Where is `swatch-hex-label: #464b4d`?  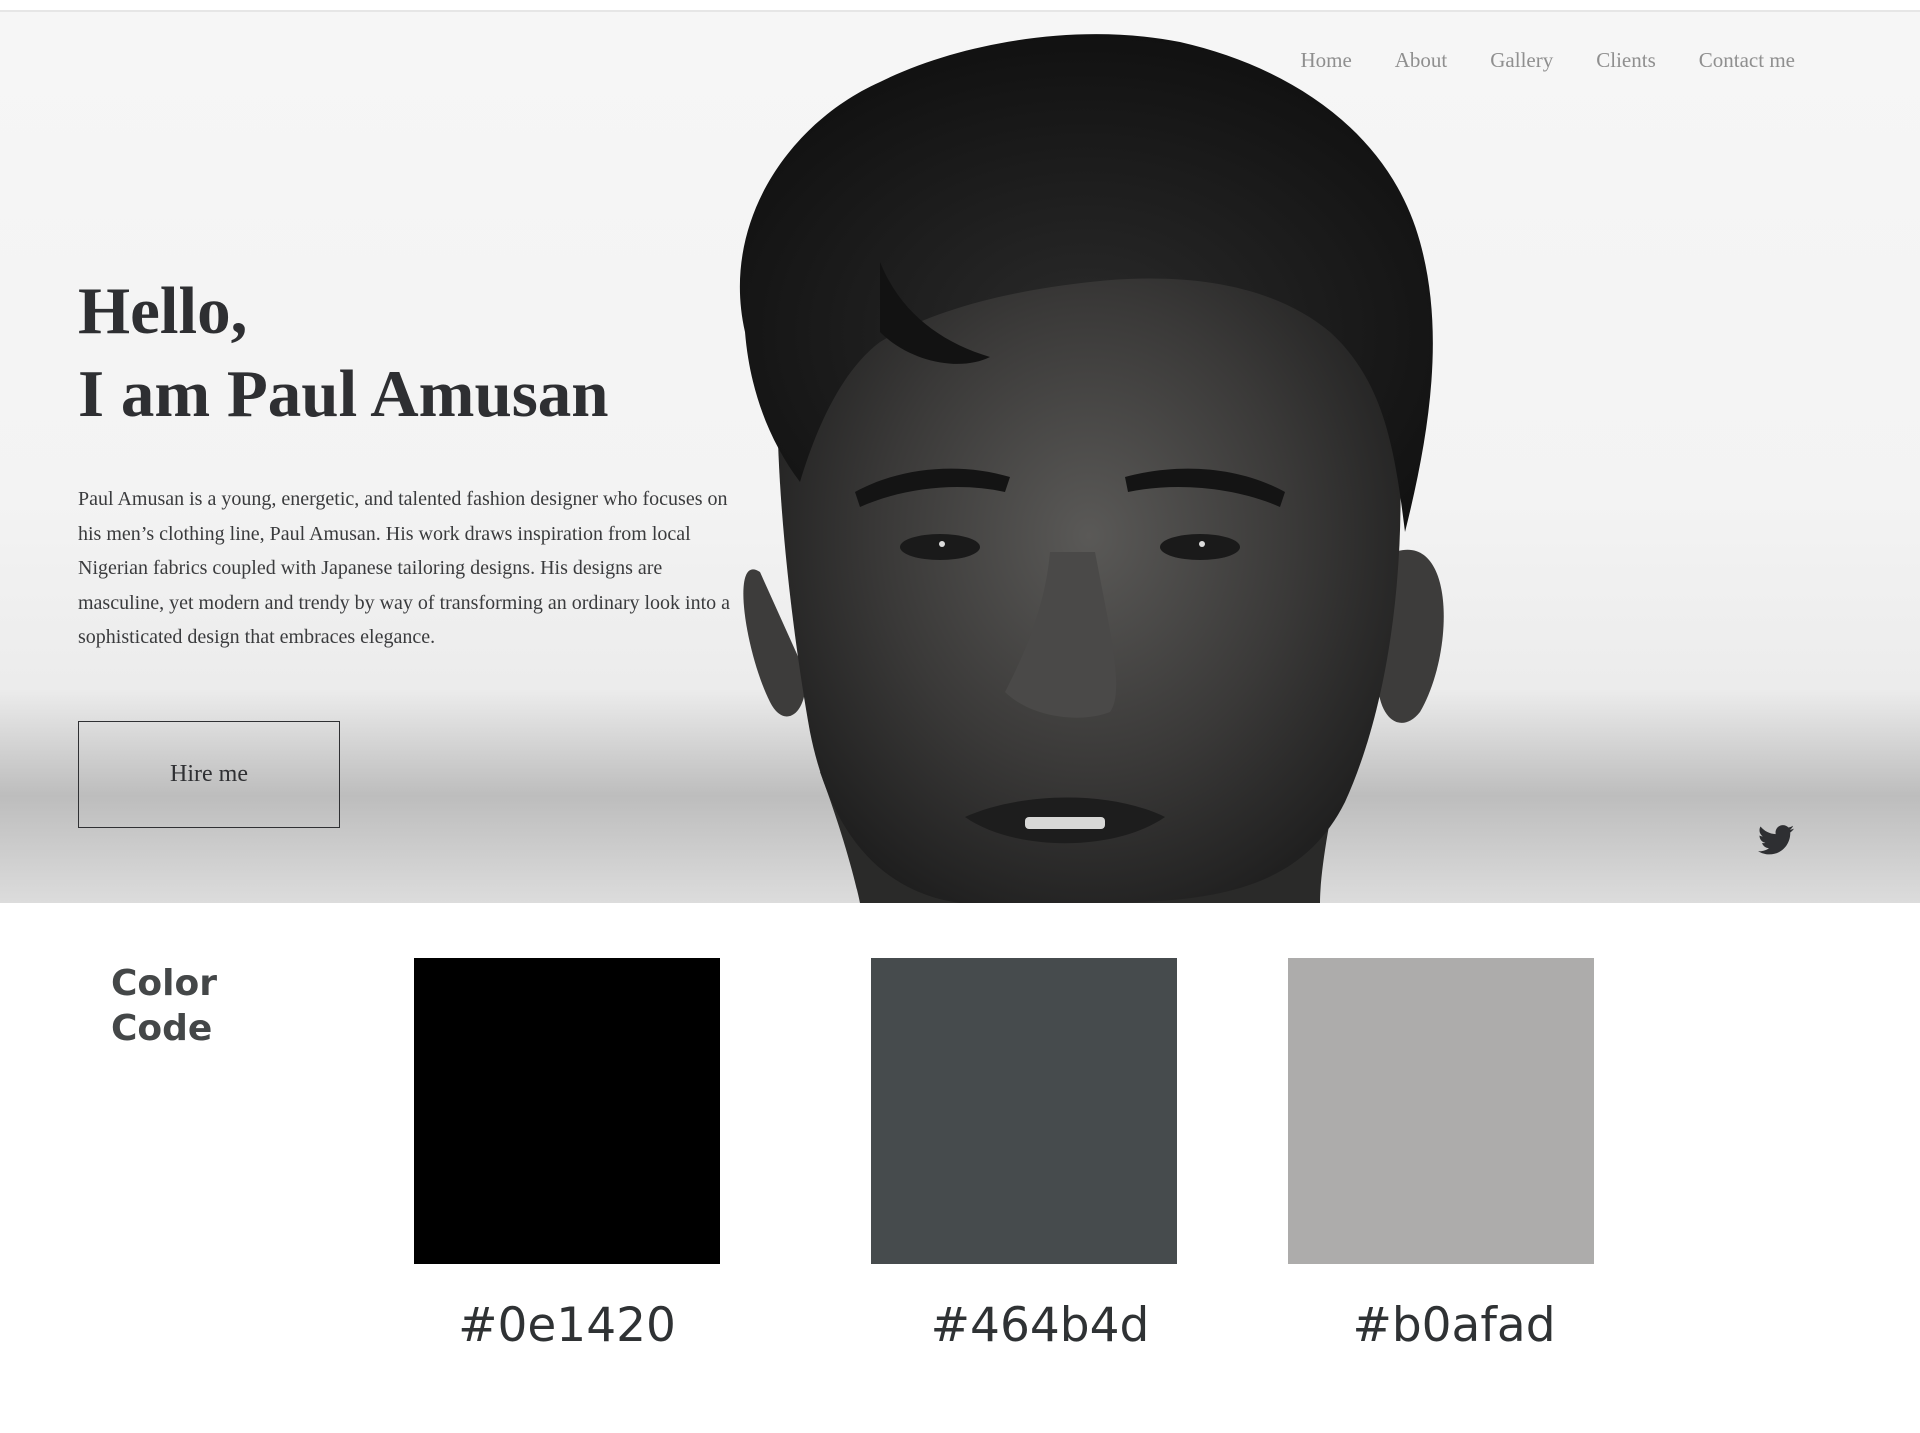
swatch-hex-label: #464b4d is located at coordinates (1040, 1325).